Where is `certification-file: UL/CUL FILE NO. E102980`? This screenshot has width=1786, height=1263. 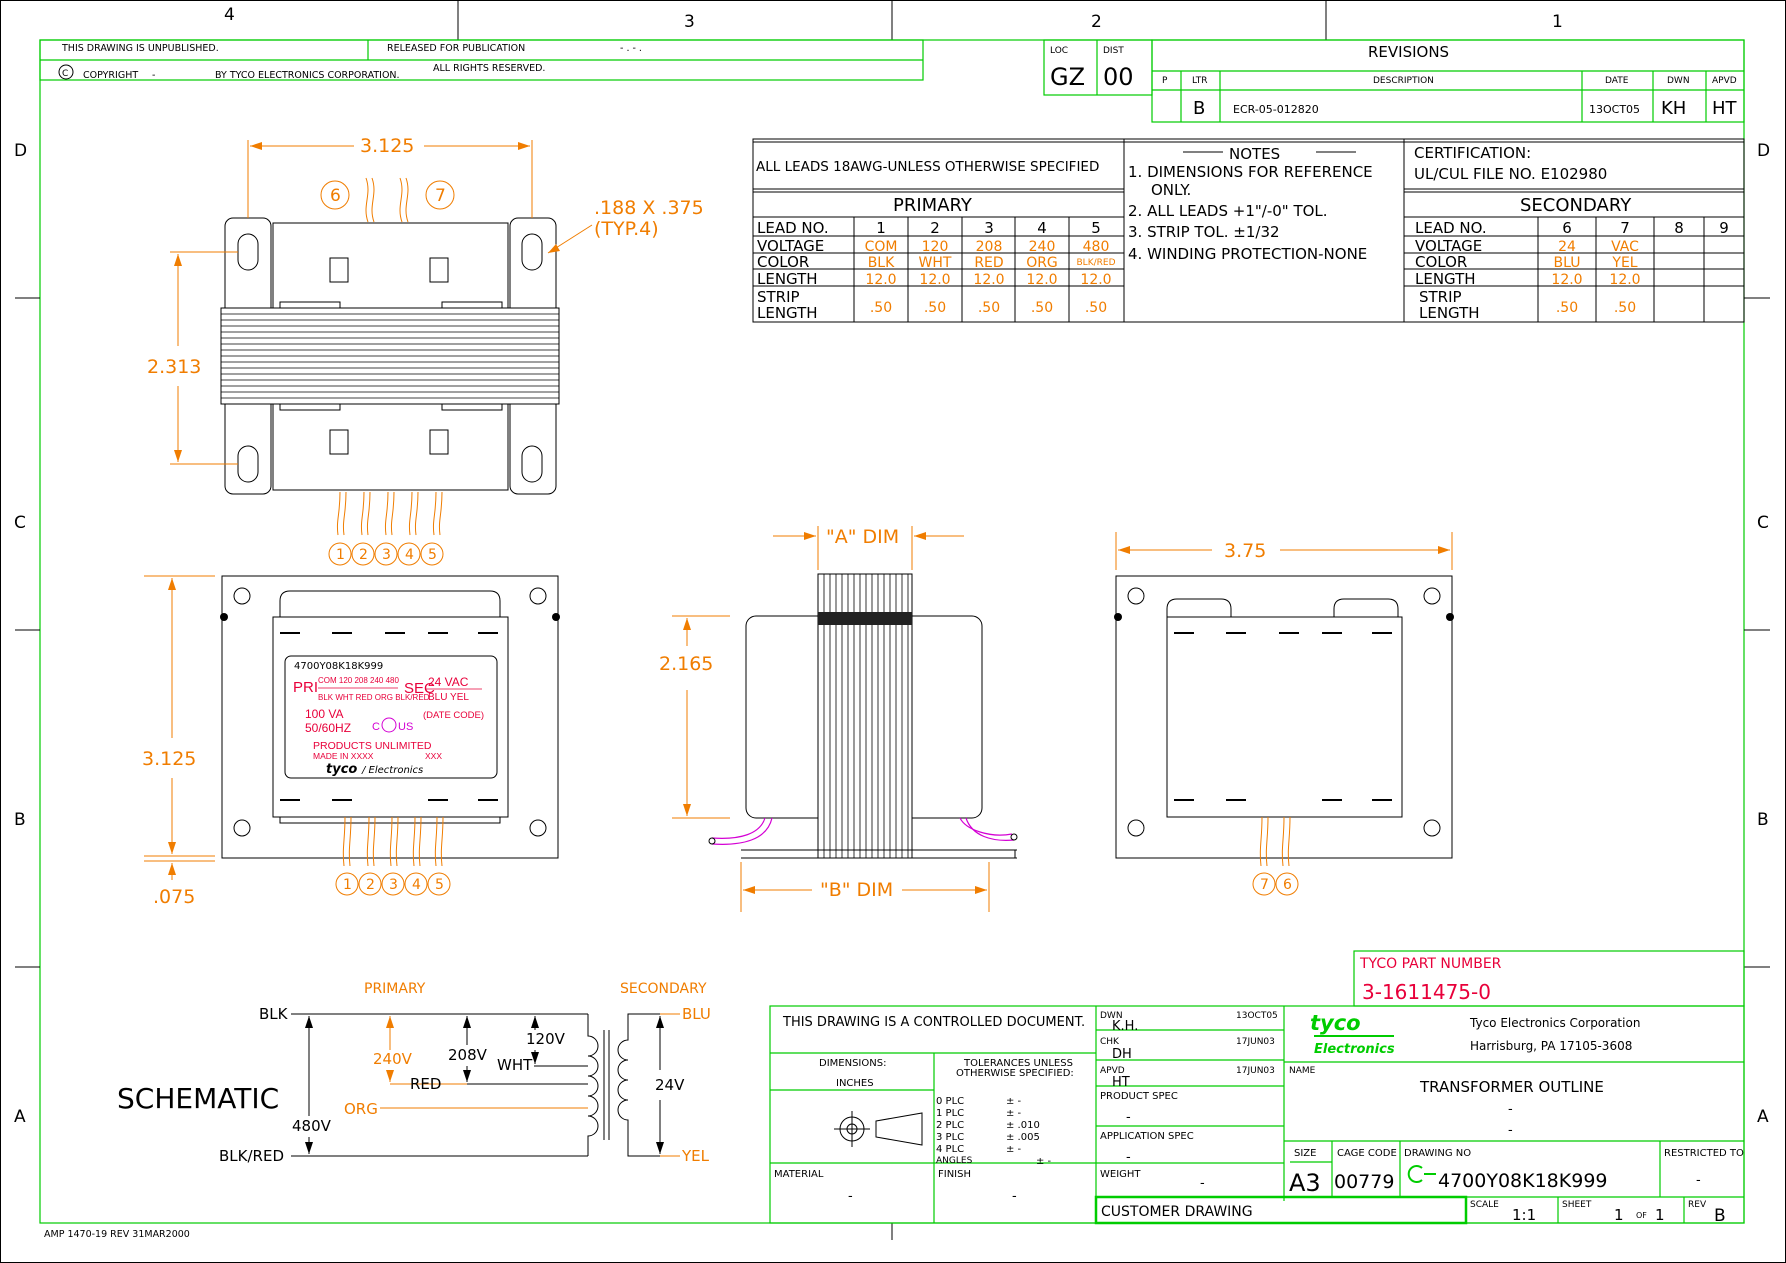 certification-file: UL/CUL FILE NO. E102980 is located at coordinates (1510, 174).